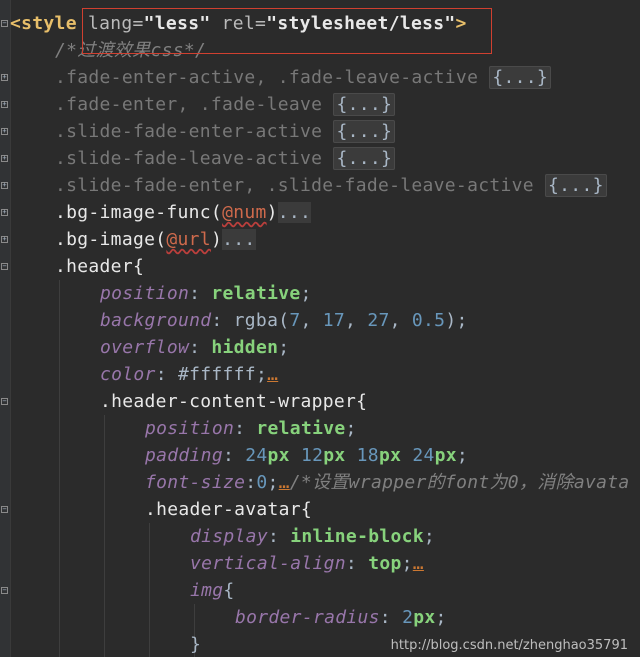  What do you see at coordinates (207, 590) in the screenshot?
I see `code-token: img` at bounding box center [207, 590].